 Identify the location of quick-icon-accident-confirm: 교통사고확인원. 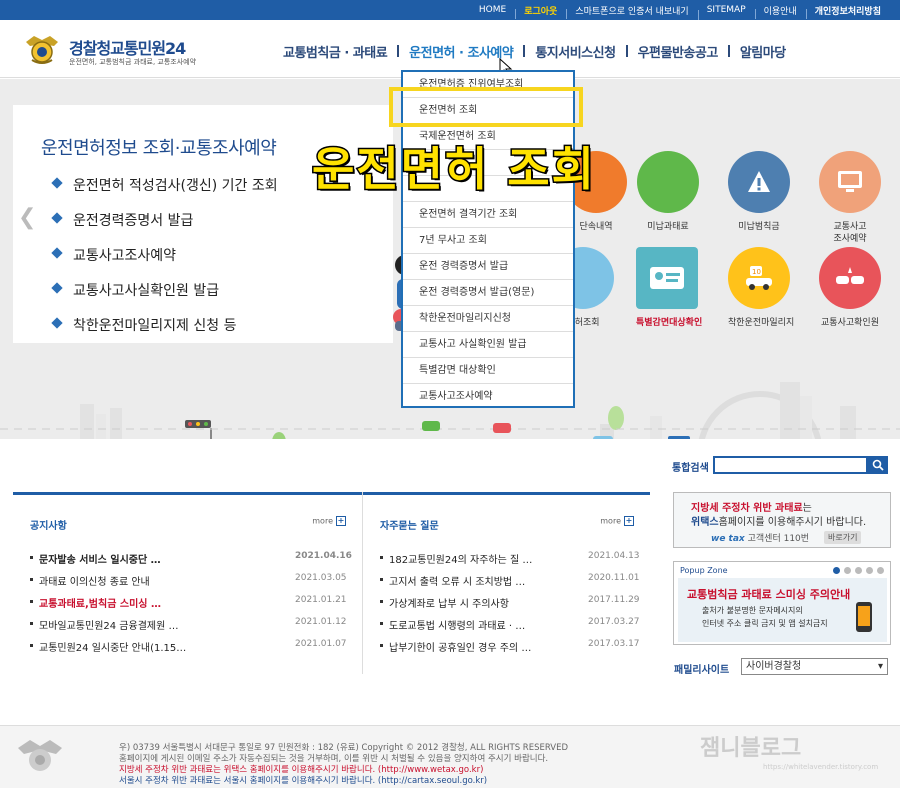
(850, 288).